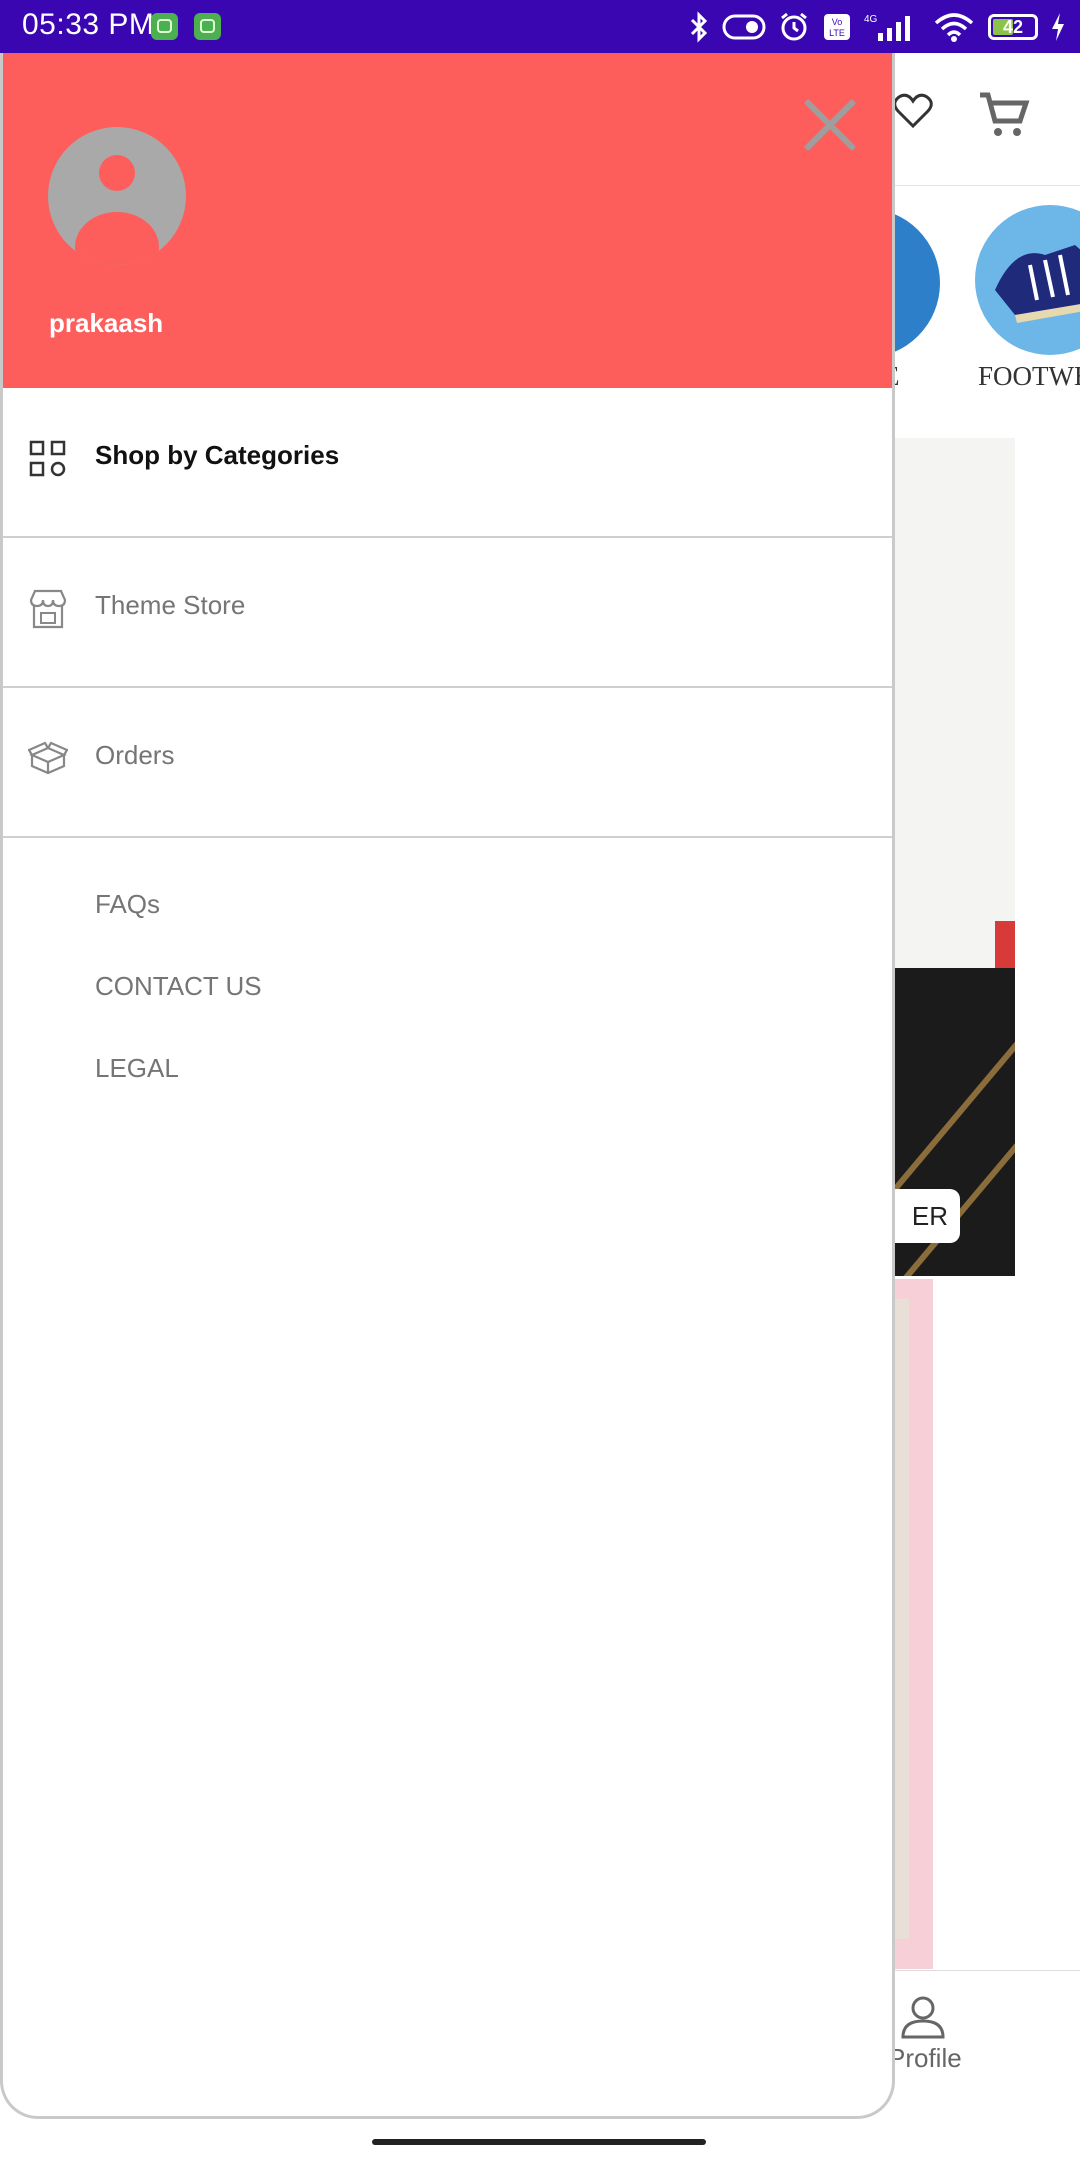 Image resolution: width=1080 pixels, height=2161 pixels. What do you see at coordinates (170, 605) in the screenshot?
I see `menu-item-label: Theme Store` at bounding box center [170, 605].